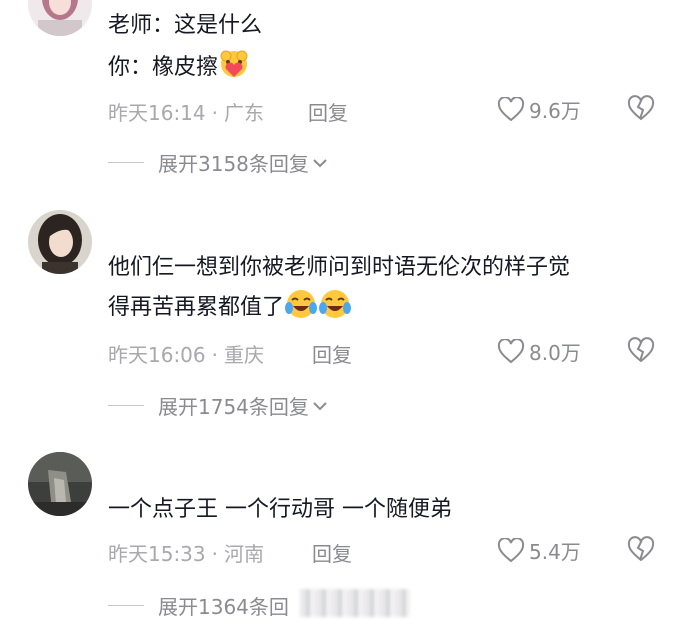  I want to click on comment-time: 昨天15:33, so click(157, 554).